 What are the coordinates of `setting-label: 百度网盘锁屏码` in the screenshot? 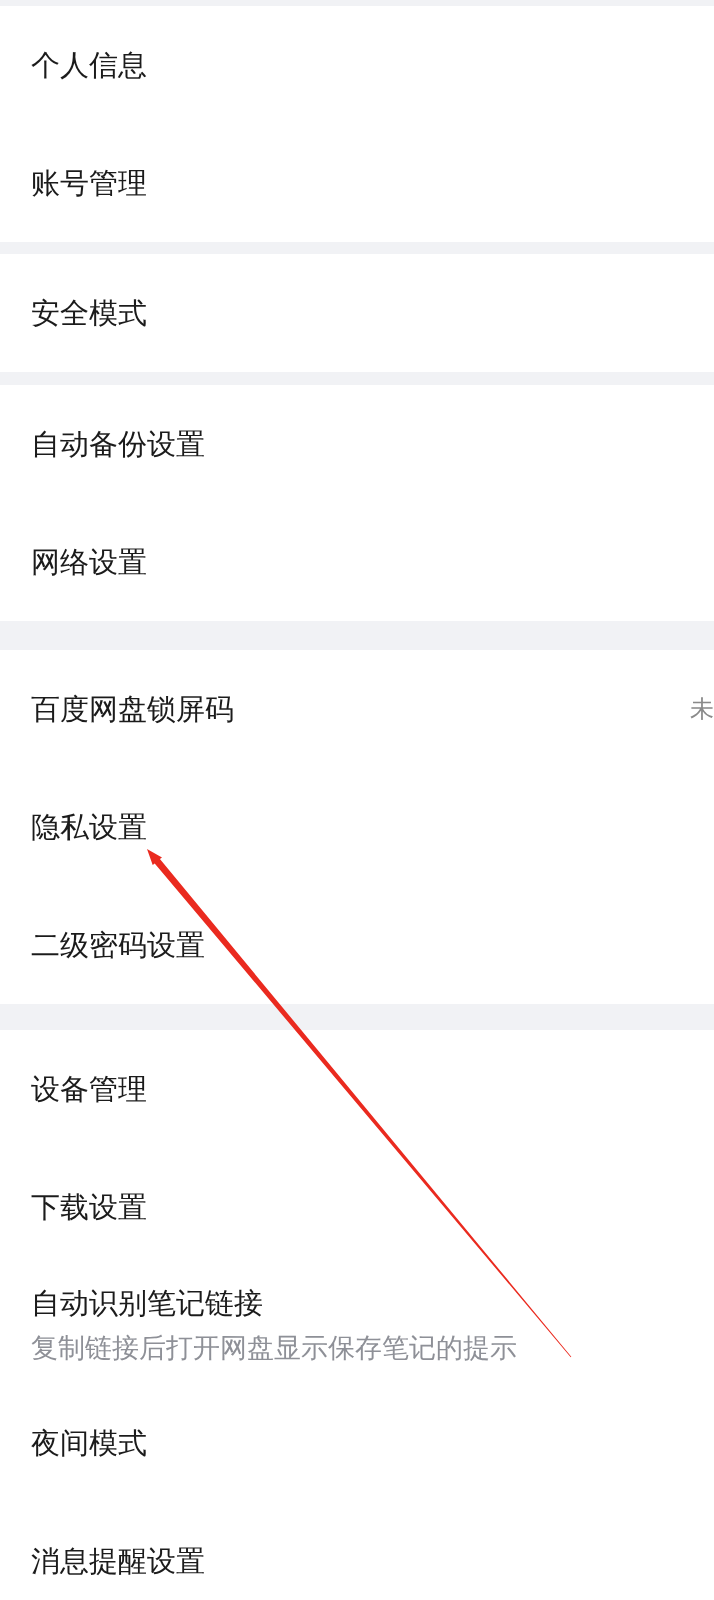 It's located at (132, 709).